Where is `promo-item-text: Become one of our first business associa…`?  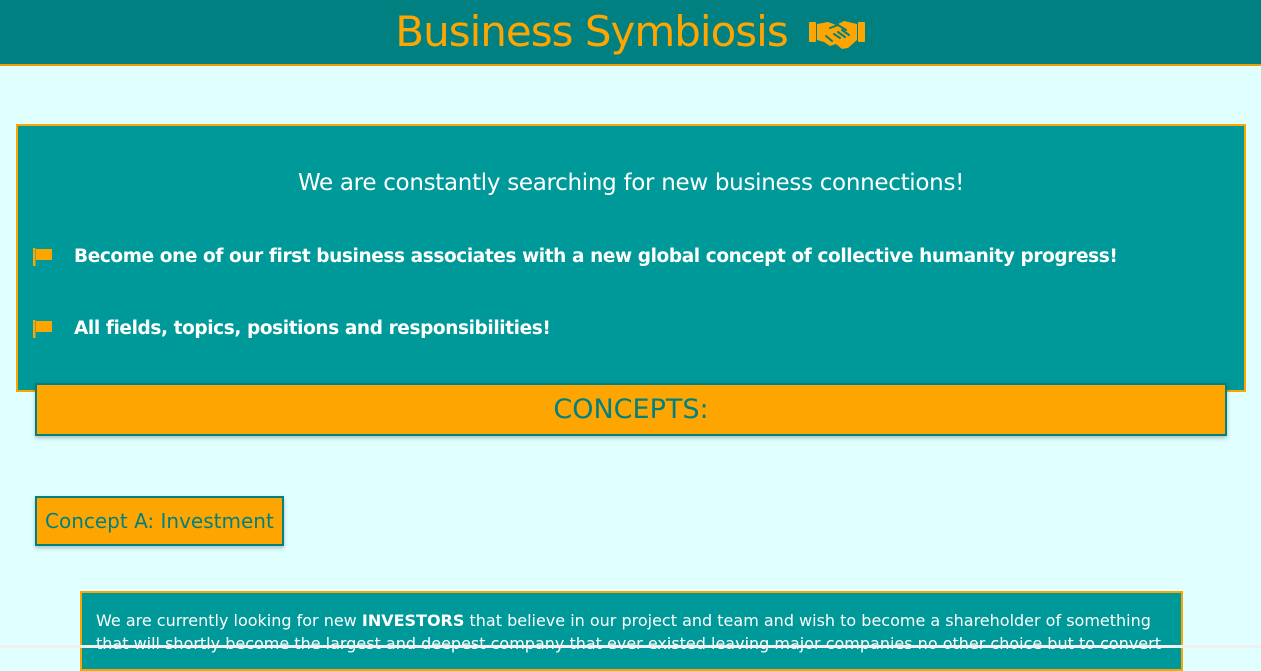
promo-item-text: Become one of our first business associa… is located at coordinates (596, 256).